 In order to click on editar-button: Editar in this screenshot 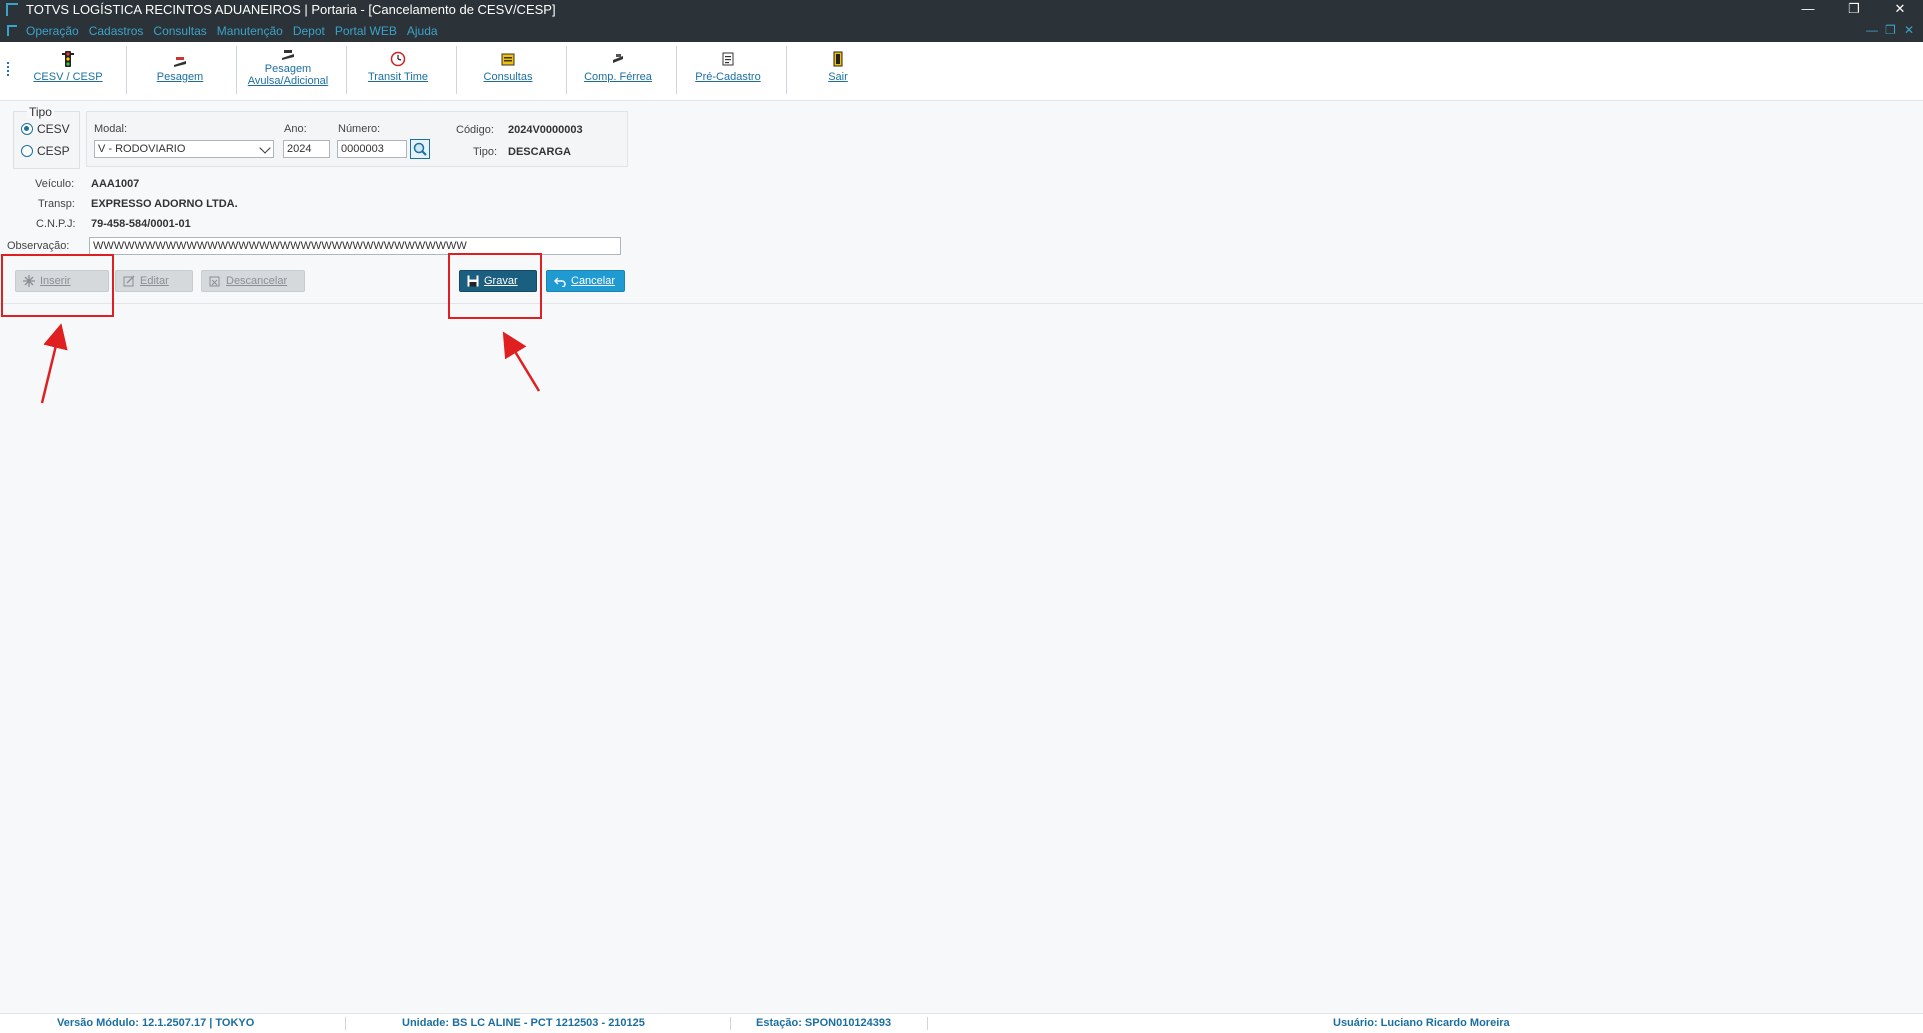, I will do `click(154, 281)`.